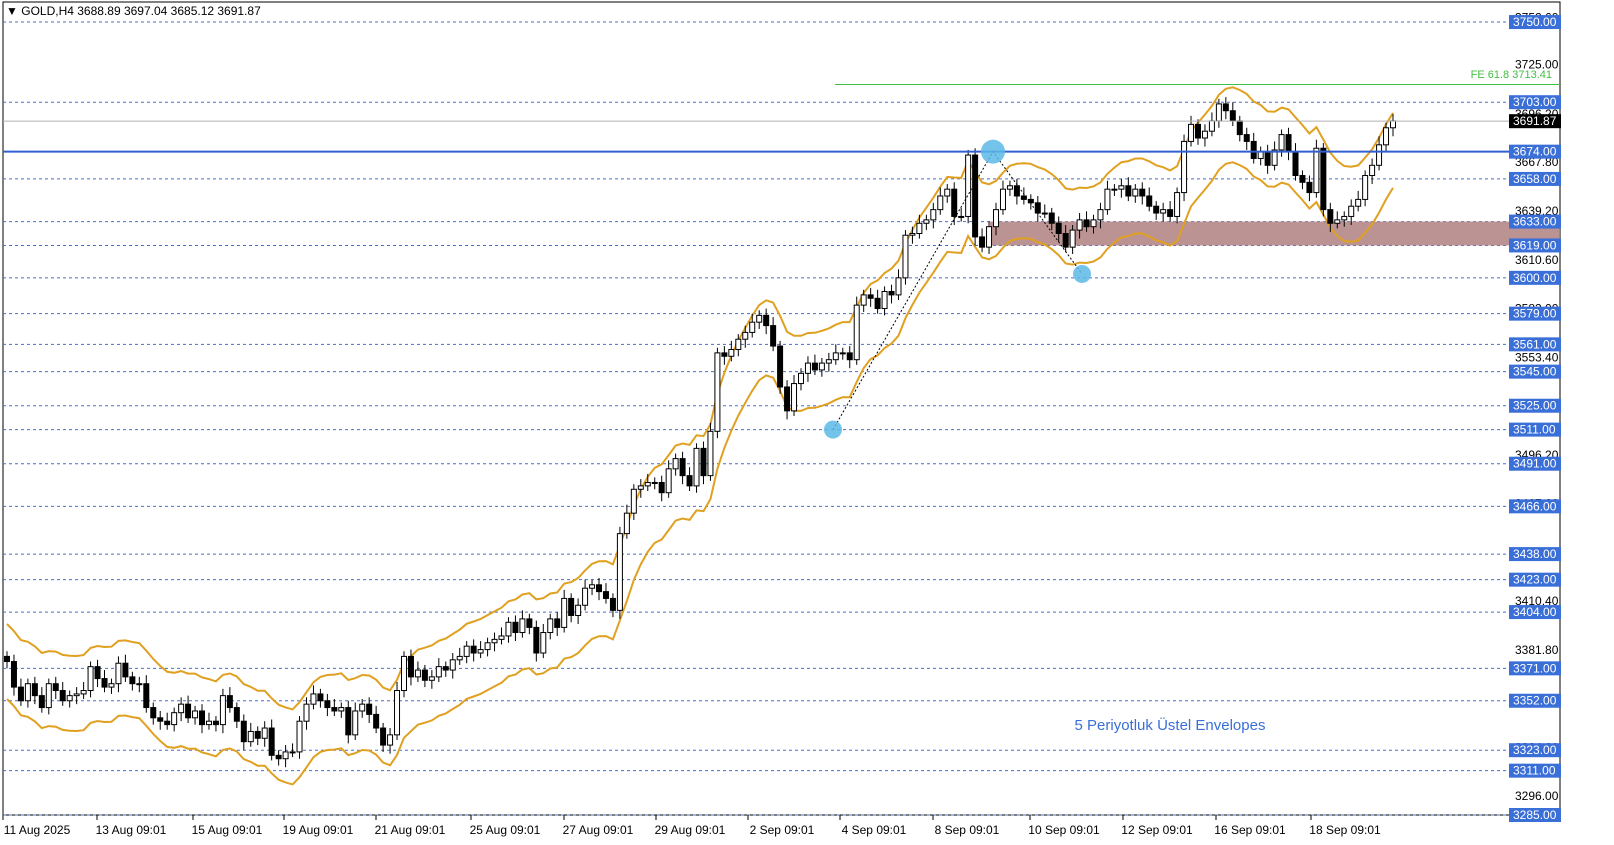 The width and height of the screenshot is (1614, 845). What do you see at coordinates (12, 11) in the screenshot?
I see `collapse-triangle-icon: ▼` at bounding box center [12, 11].